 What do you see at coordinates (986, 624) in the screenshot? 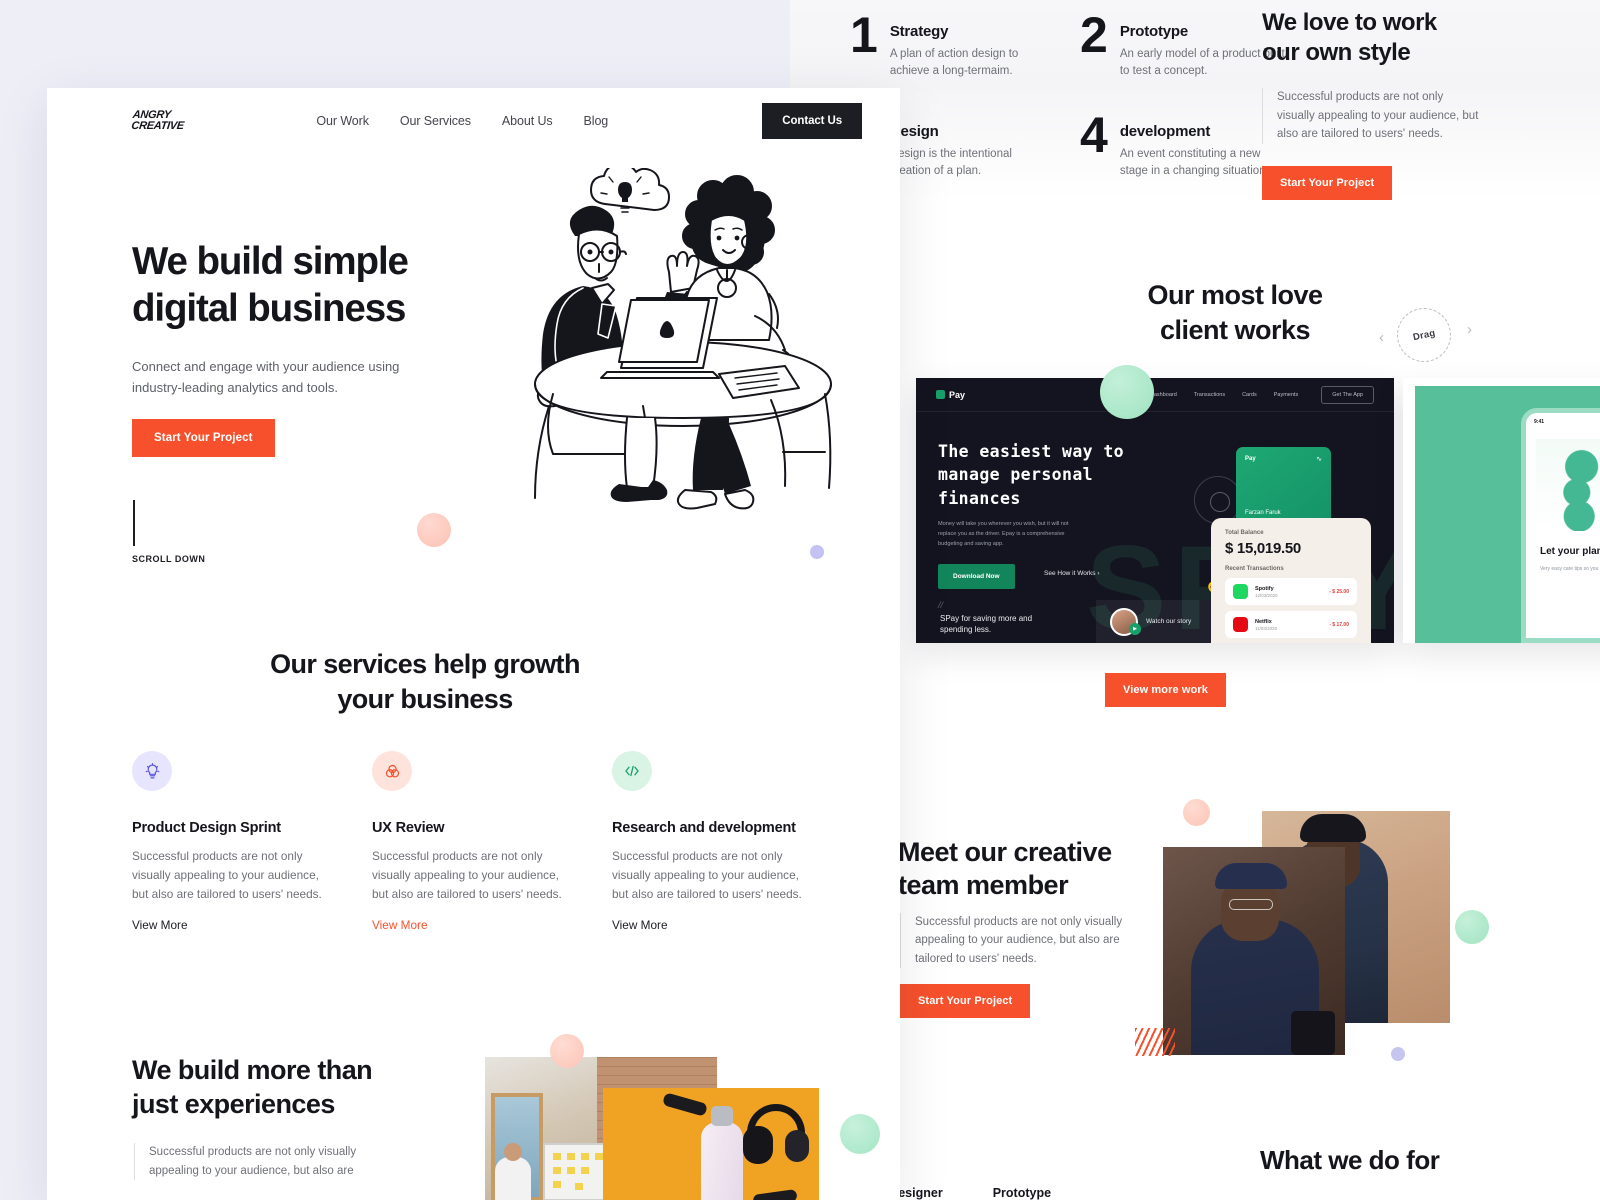
I see `spay-quote: SPay for saving more and spending less.` at bounding box center [986, 624].